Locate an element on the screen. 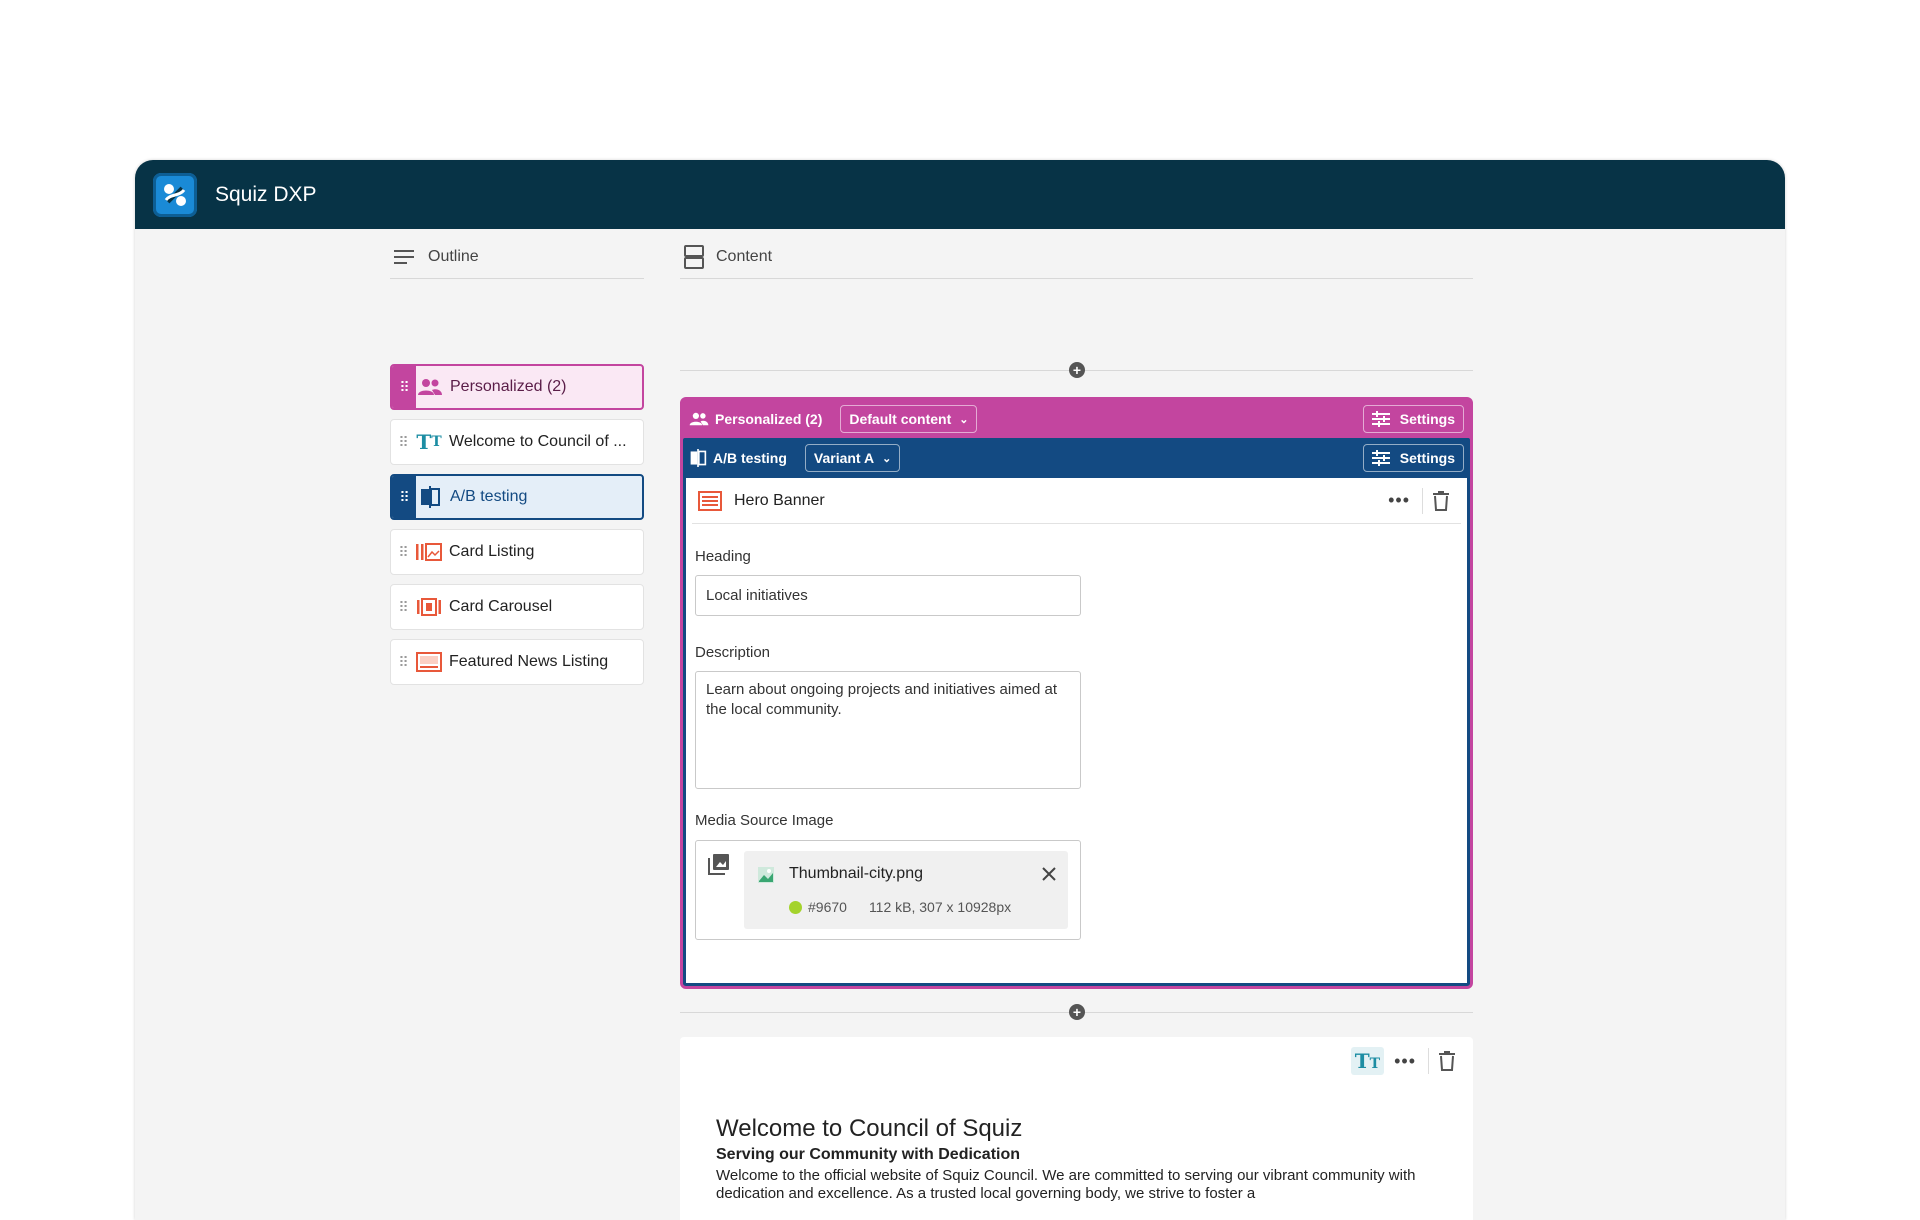 Image resolution: width=1920 pixels, height=1220 pixels. hero-banner-header: Hero Banner ••• is located at coordinates (1076, 501).